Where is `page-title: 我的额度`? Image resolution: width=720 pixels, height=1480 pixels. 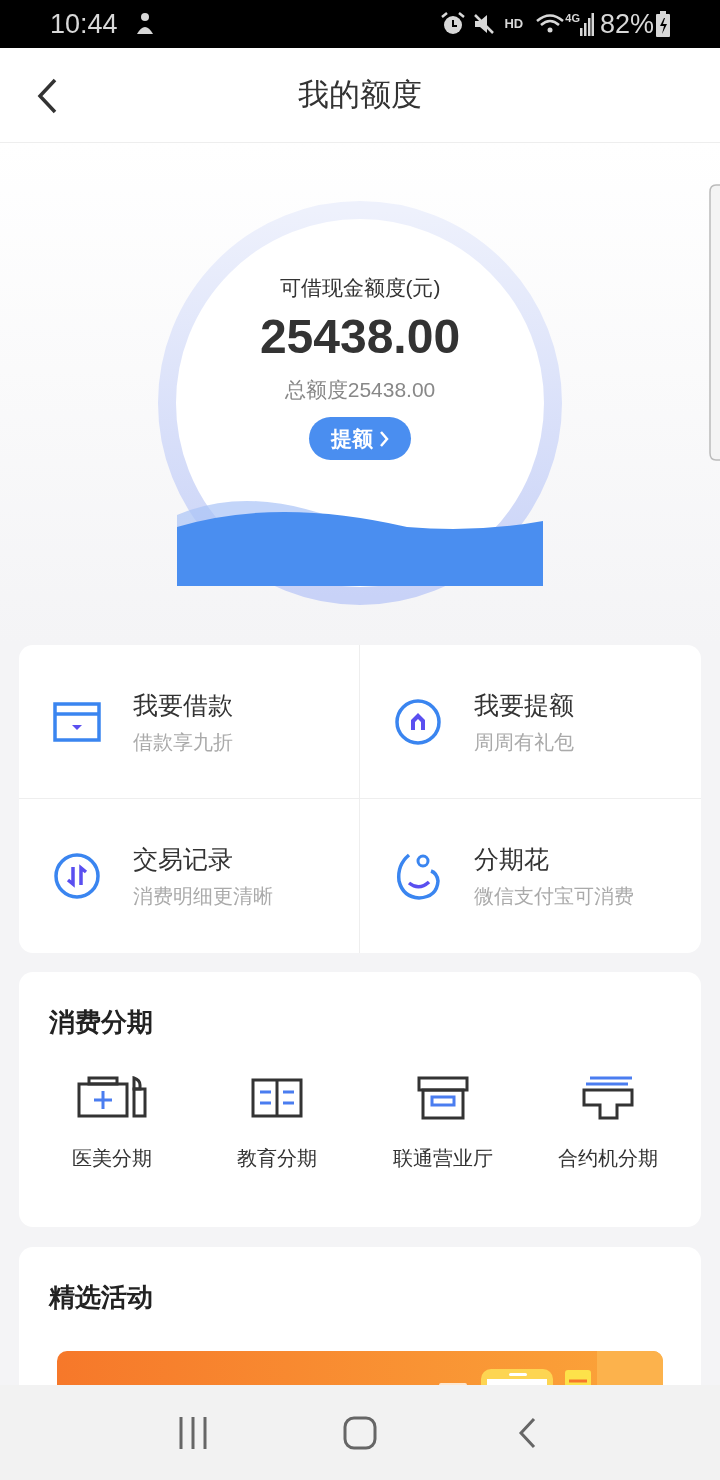 page-title: 我的额度 is located at coordinates (360, 94).